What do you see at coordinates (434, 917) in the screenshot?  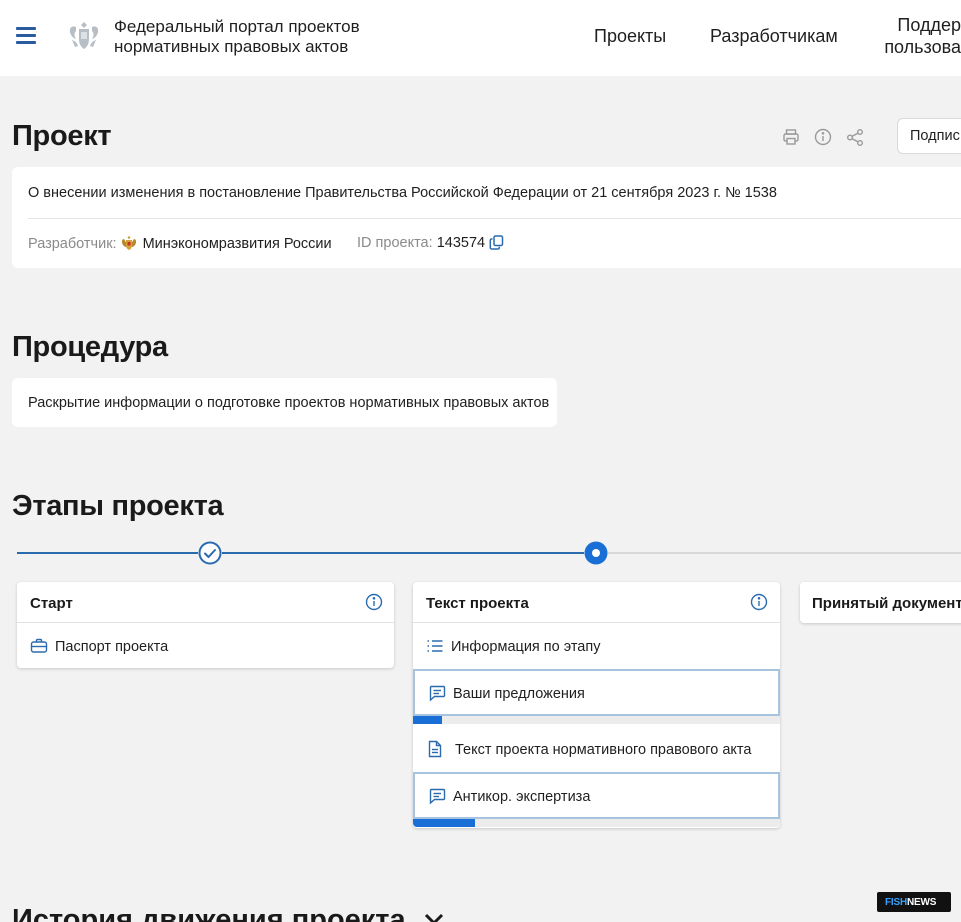 I see `chevron-down-icon` at bounding box center [434, 917].